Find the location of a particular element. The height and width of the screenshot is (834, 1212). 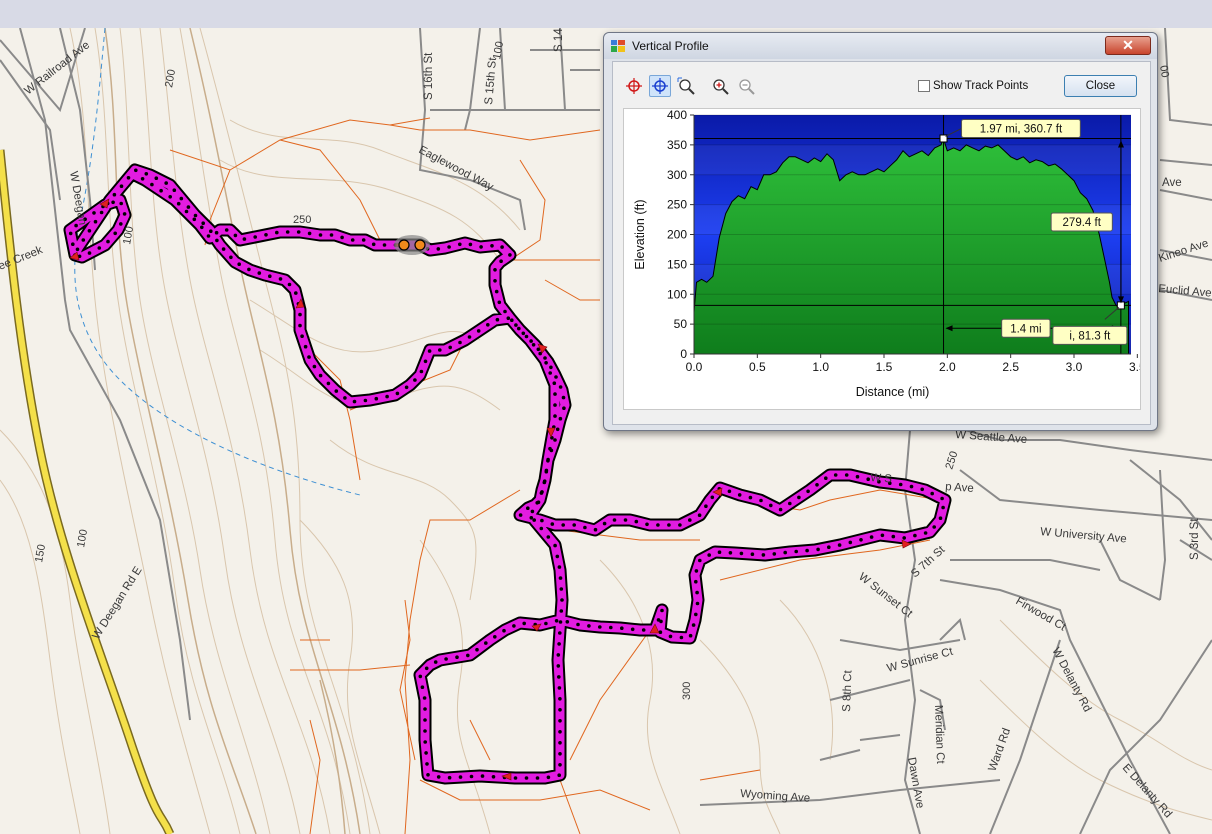

zoom-out-icon is located at coordinates (746, 86).